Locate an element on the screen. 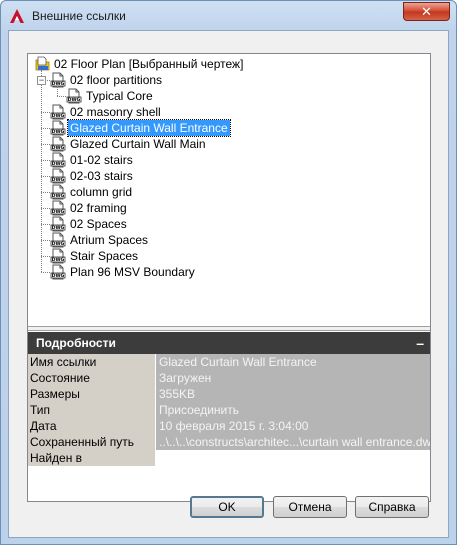  property-row: Тип Присоединить is located at coordinates (229, 410).